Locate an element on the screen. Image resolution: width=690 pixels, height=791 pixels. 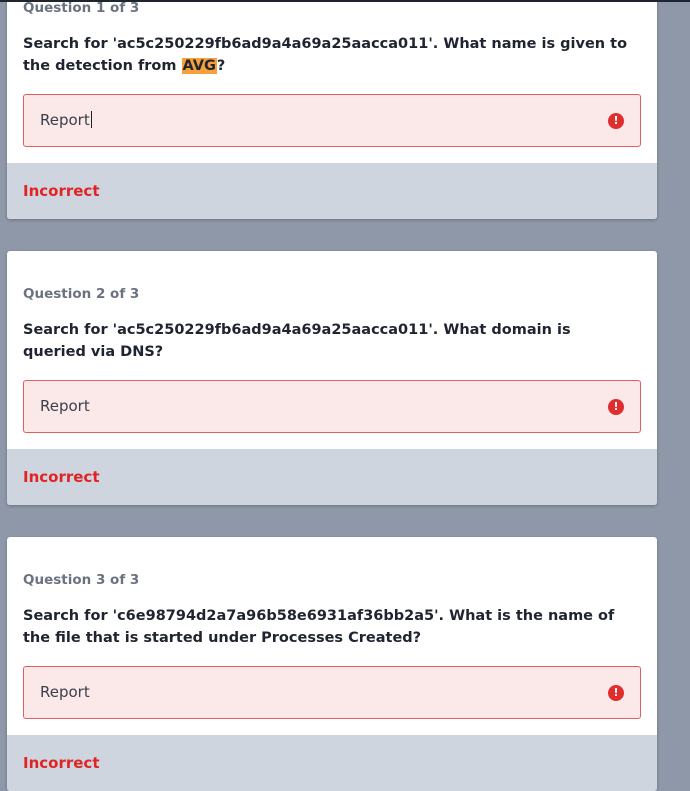
question-header: Question 1 of 3 is located at coordinates (81, 8).